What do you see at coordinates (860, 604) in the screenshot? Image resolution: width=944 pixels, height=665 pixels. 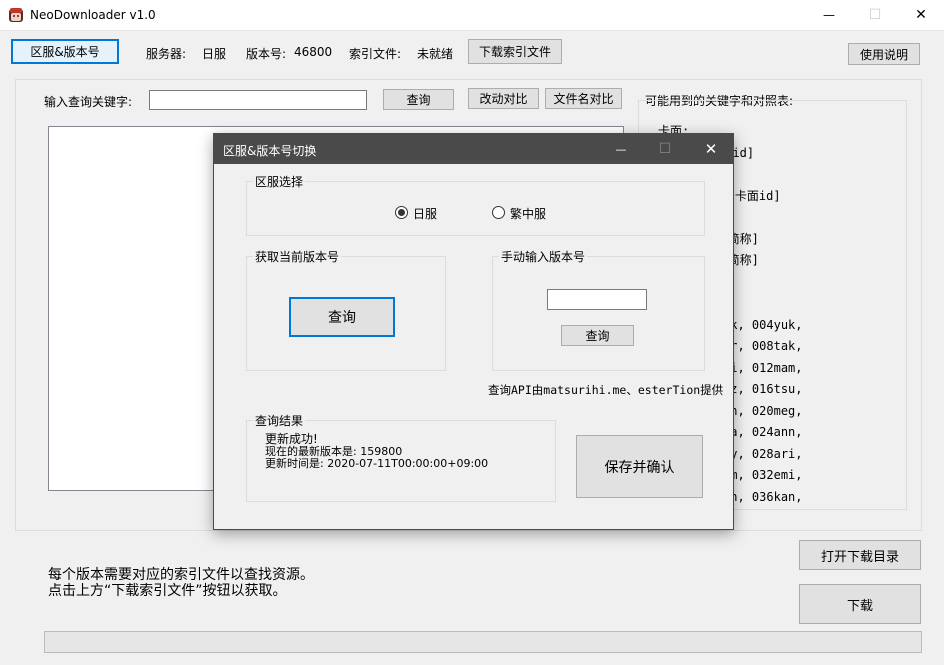 I see `download-button: 下载` at bounding box center [860, 604].